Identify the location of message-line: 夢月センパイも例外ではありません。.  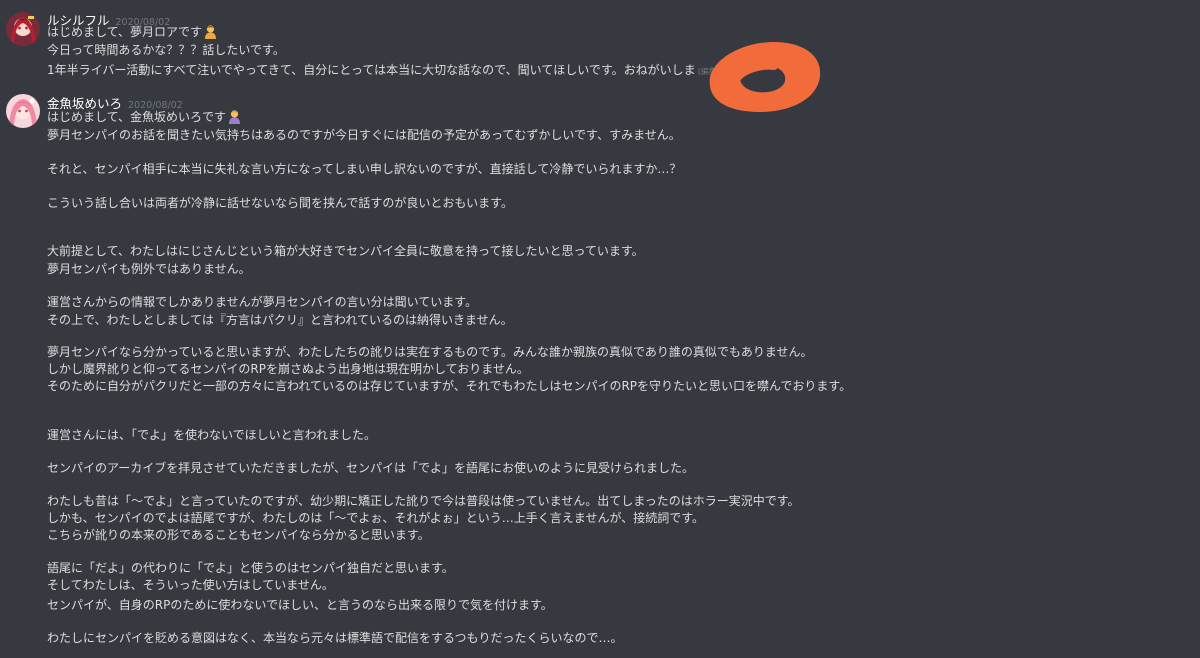
(149, 269).